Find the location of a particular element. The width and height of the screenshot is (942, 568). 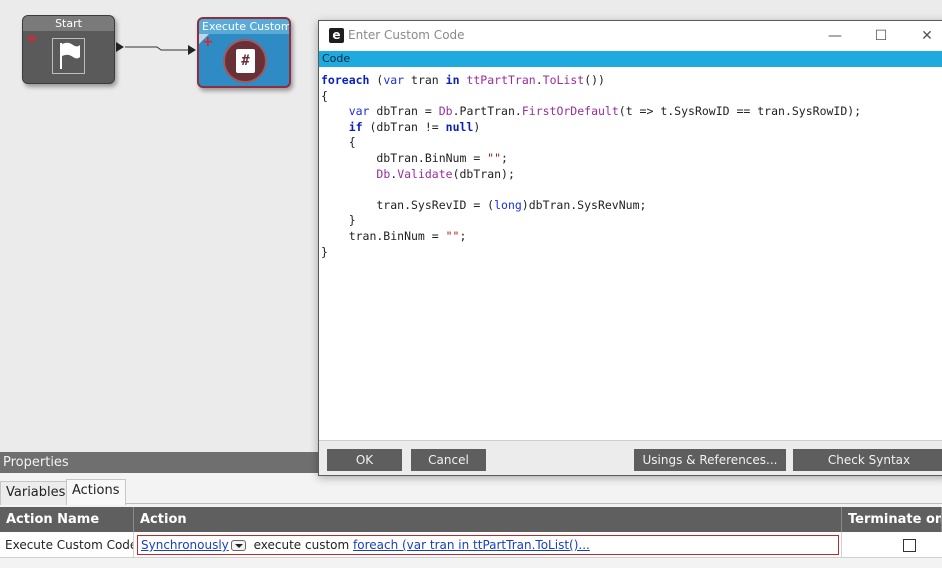

code-token: foreach is located at coordinates (345, 80).